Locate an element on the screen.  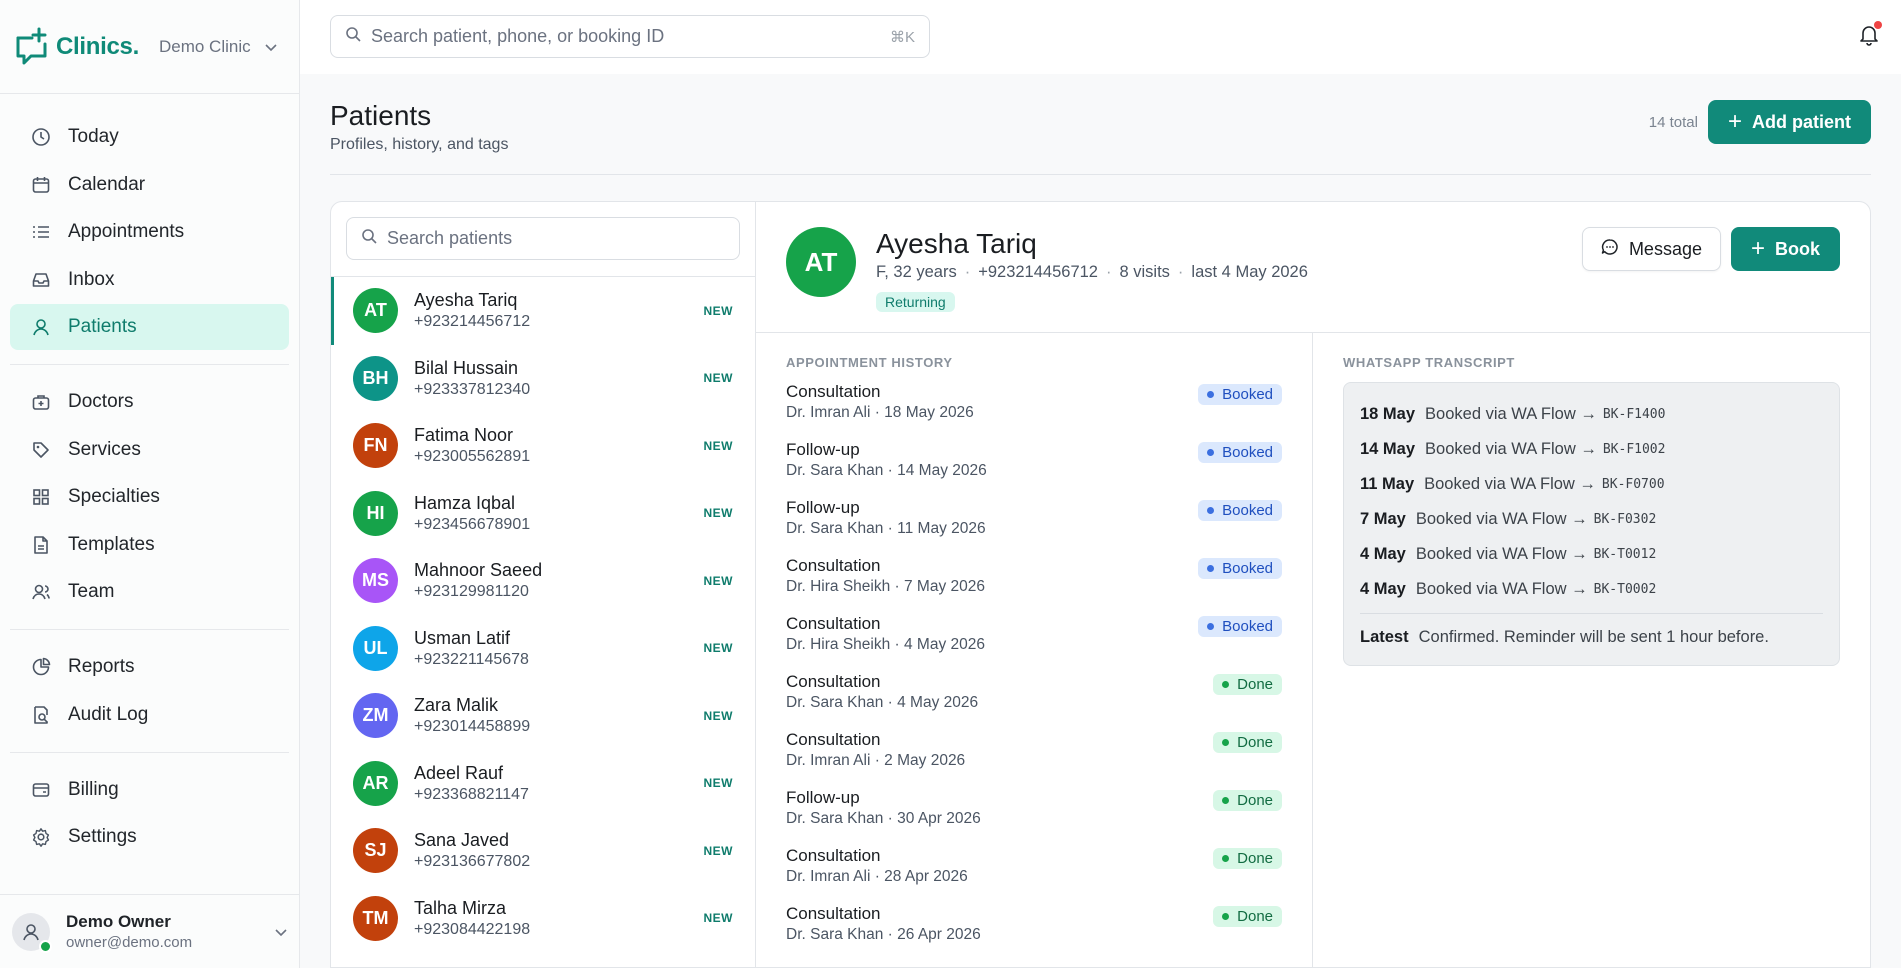
sidebar-item-label: Doctors is located at coordinates (101, 401).